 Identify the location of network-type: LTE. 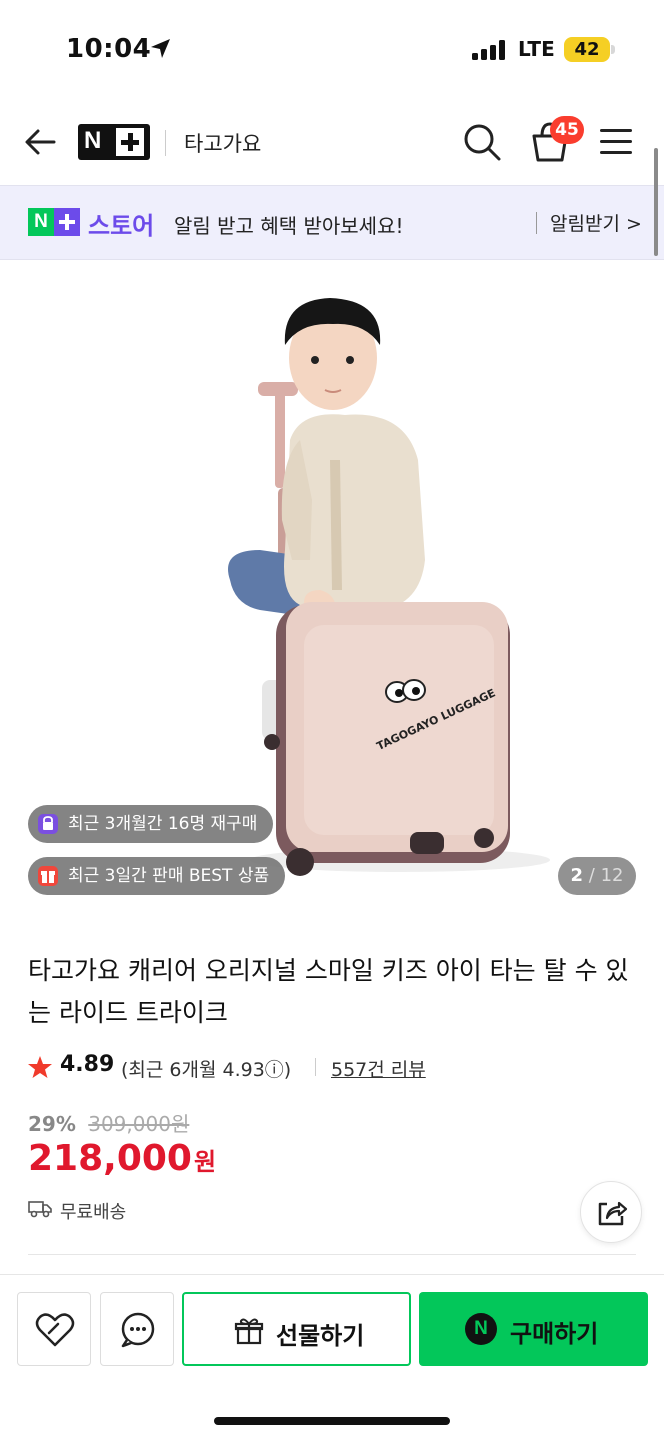
(536, 49).